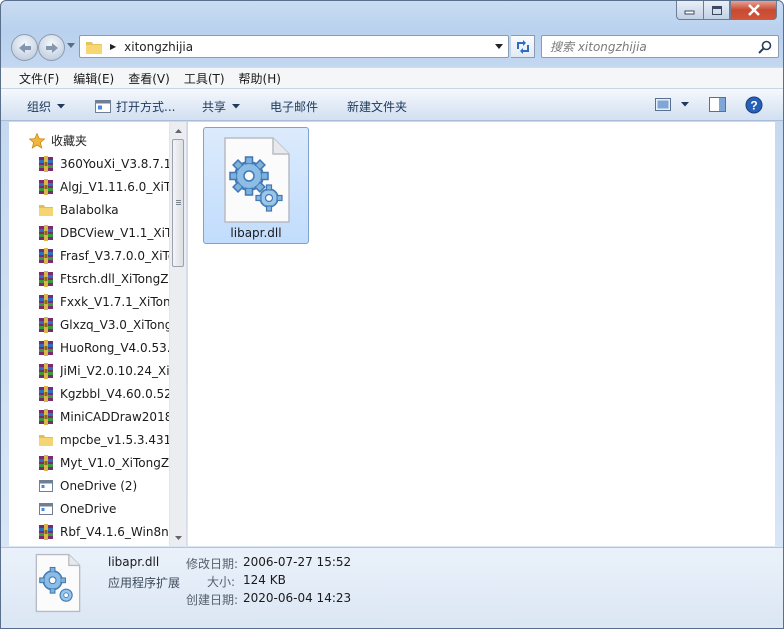 This screenshot has width=784, height=629. I want to click on recent-pages-chevron-icon, so click(71, 46).